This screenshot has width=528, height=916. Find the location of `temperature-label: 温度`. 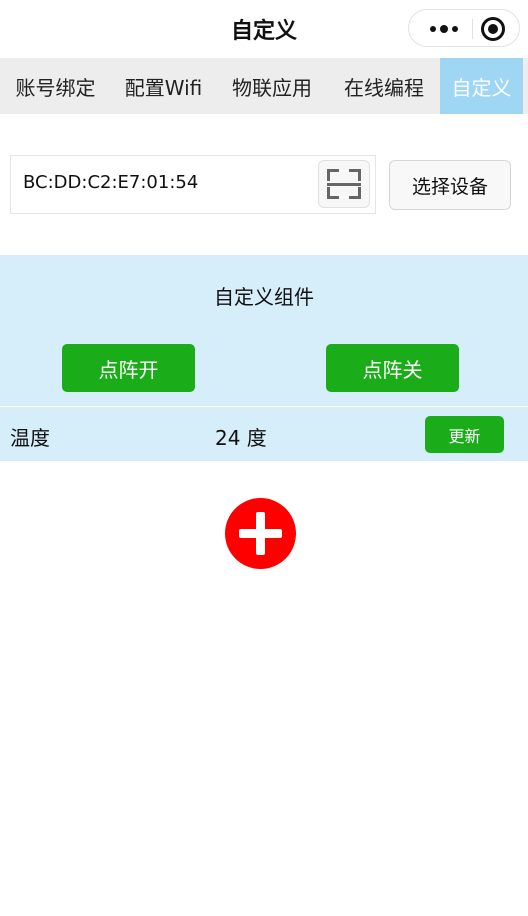

temperature-label: 温度 is located at coordinates (30, 438).